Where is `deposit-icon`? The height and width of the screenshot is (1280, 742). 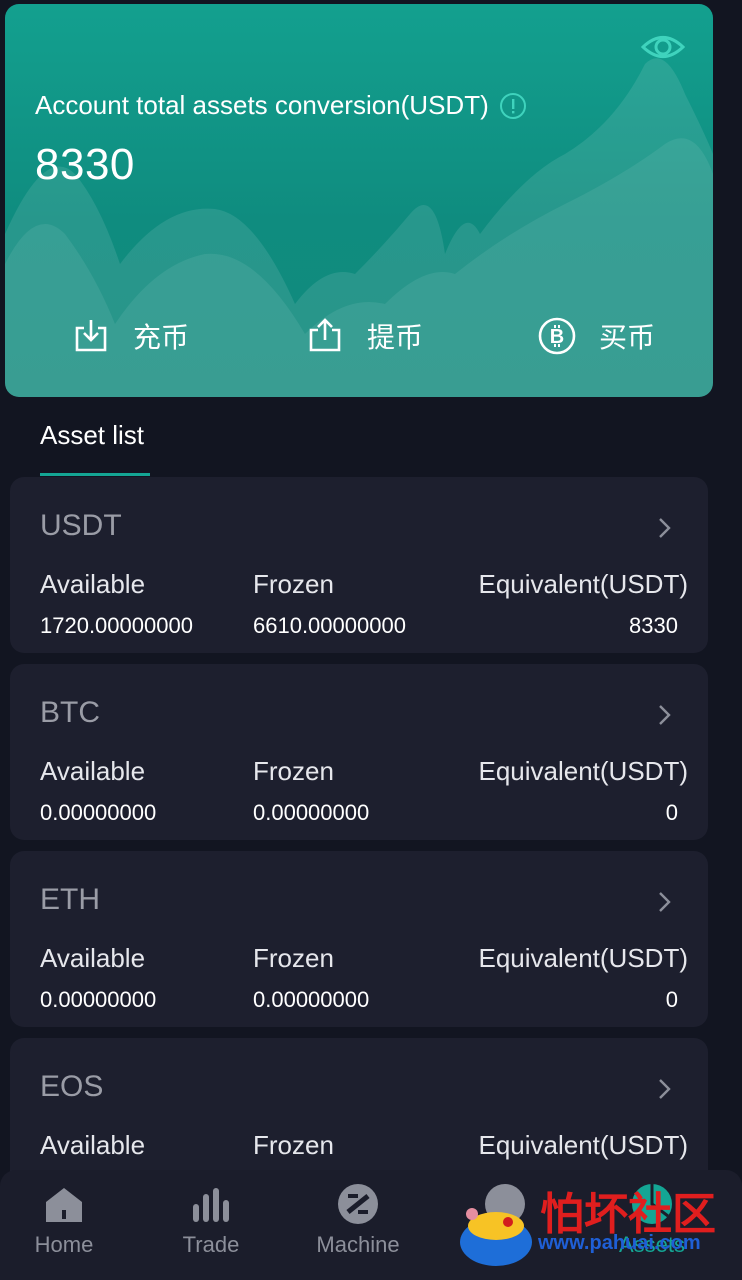 deposit-icon is located at coordinates (91, 336).